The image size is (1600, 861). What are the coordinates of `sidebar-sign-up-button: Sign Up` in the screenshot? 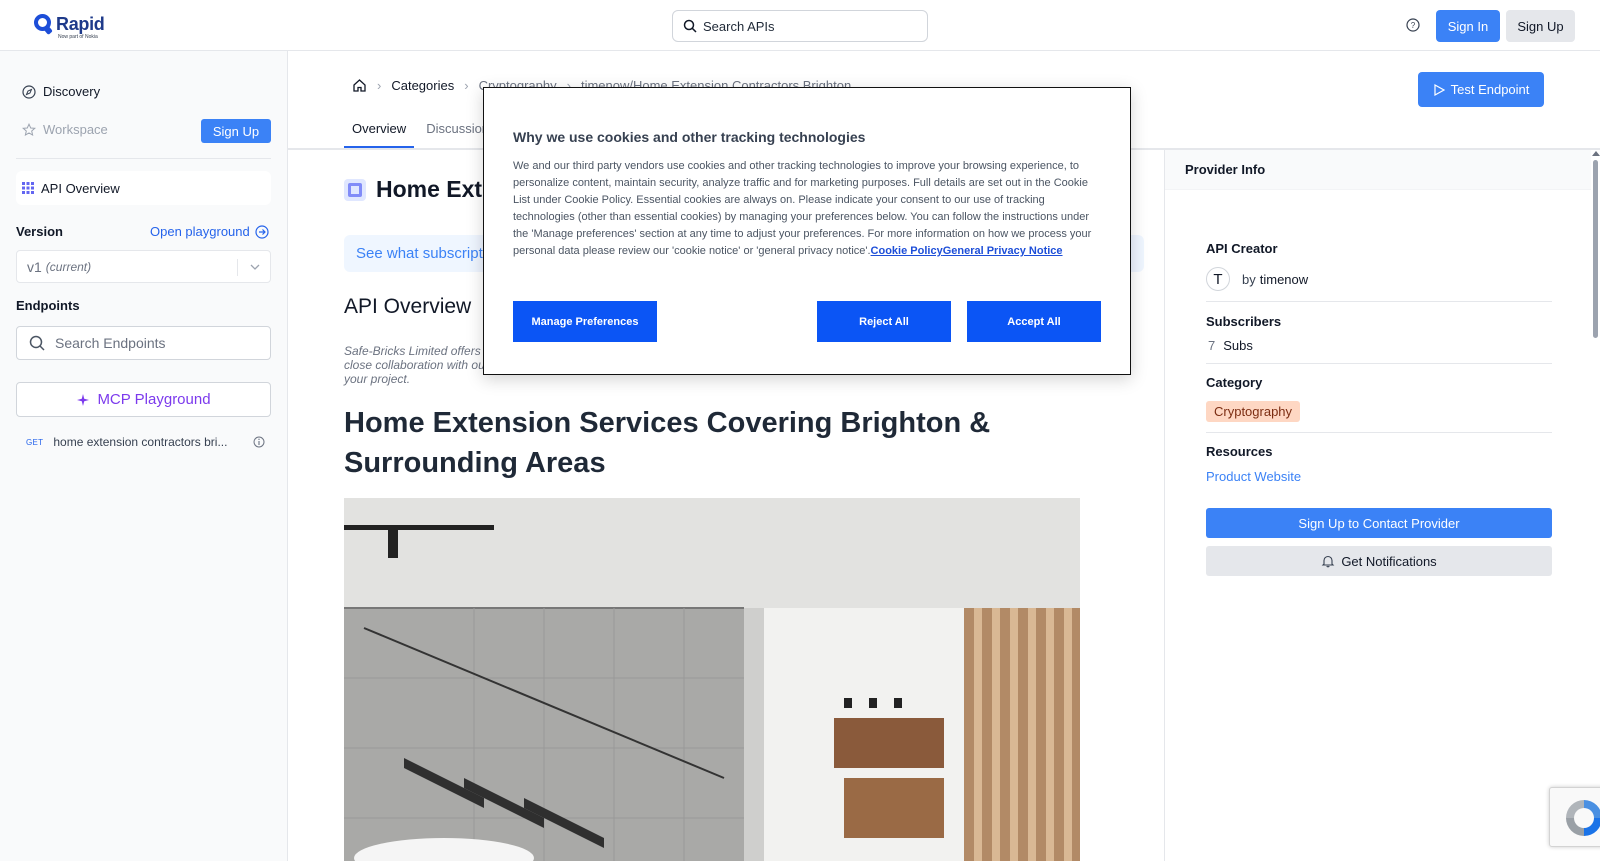 It's located at (236, 131).